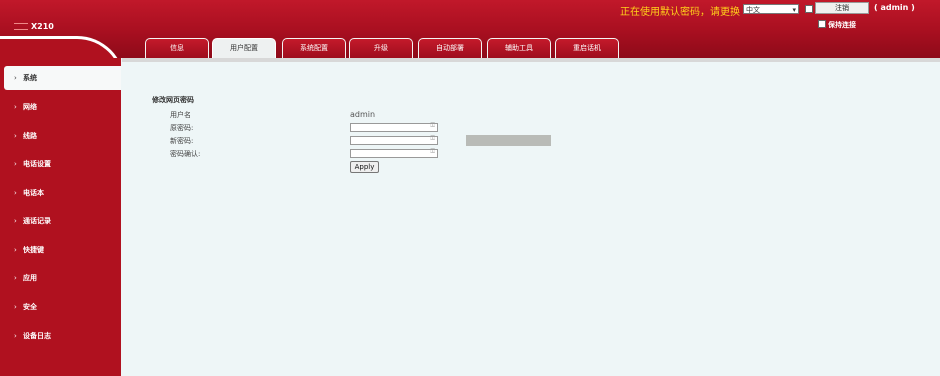 This screenshot has width=940, height=376. I want to click on tab-tools: 辅助工具, so click(519, 48).